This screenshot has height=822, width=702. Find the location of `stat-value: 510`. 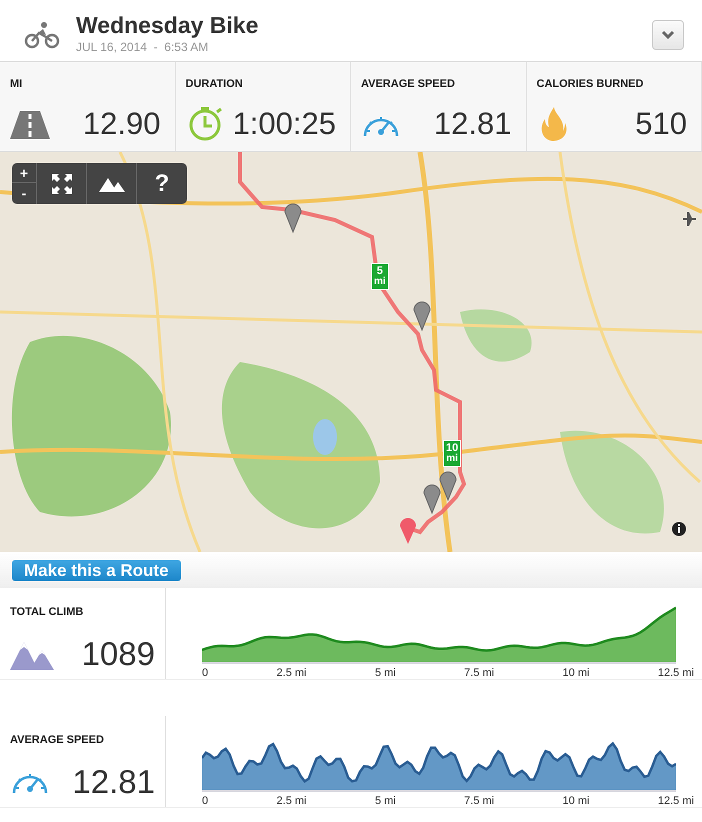

stat-value: 510 is located at coordinates (661, 123).